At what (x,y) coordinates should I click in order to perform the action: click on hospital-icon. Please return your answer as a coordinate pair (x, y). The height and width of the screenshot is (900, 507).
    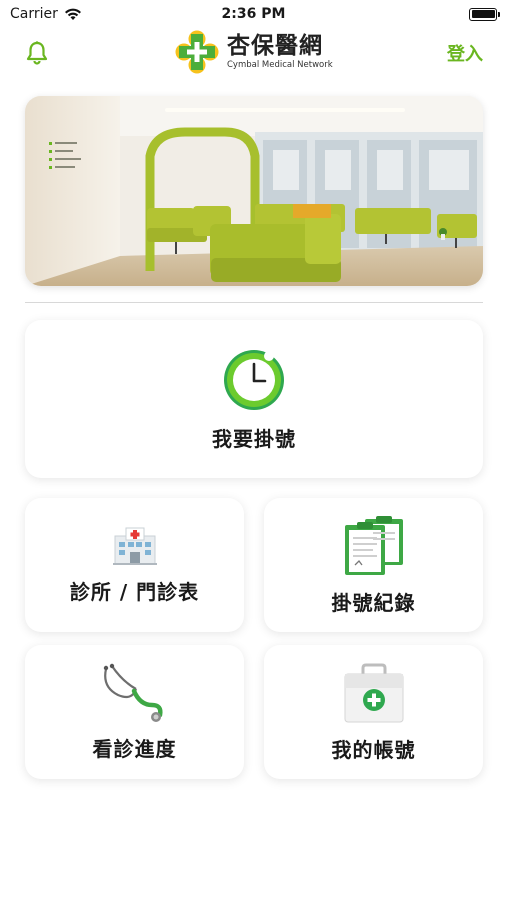
    Looking at the image, I should click on (134, 546).